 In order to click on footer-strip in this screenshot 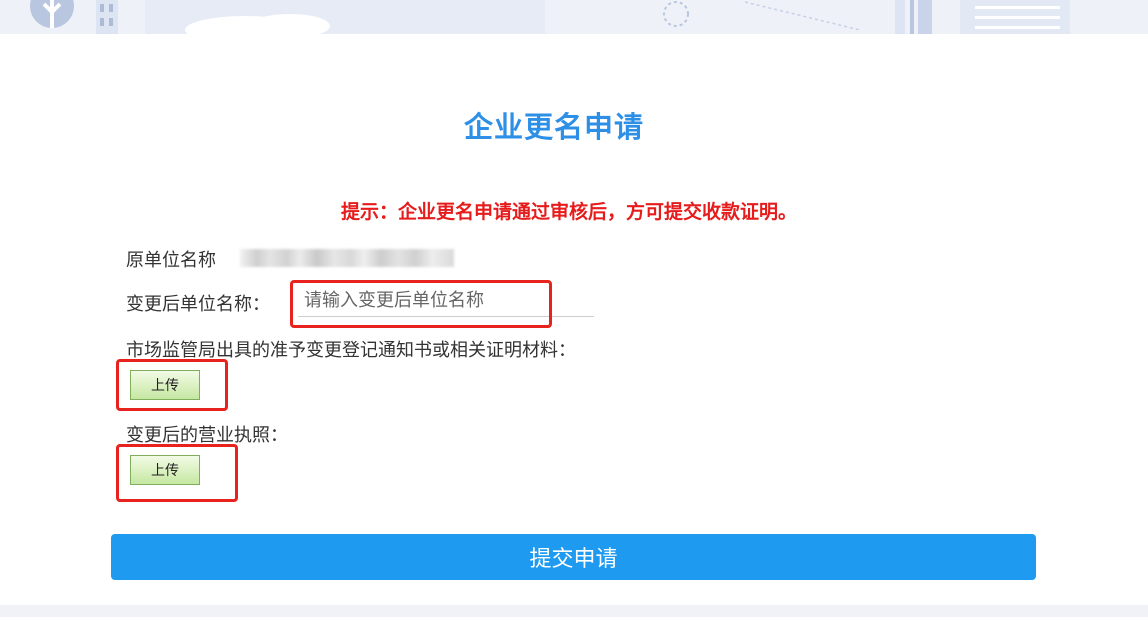, I will do `click(574, 611)`.